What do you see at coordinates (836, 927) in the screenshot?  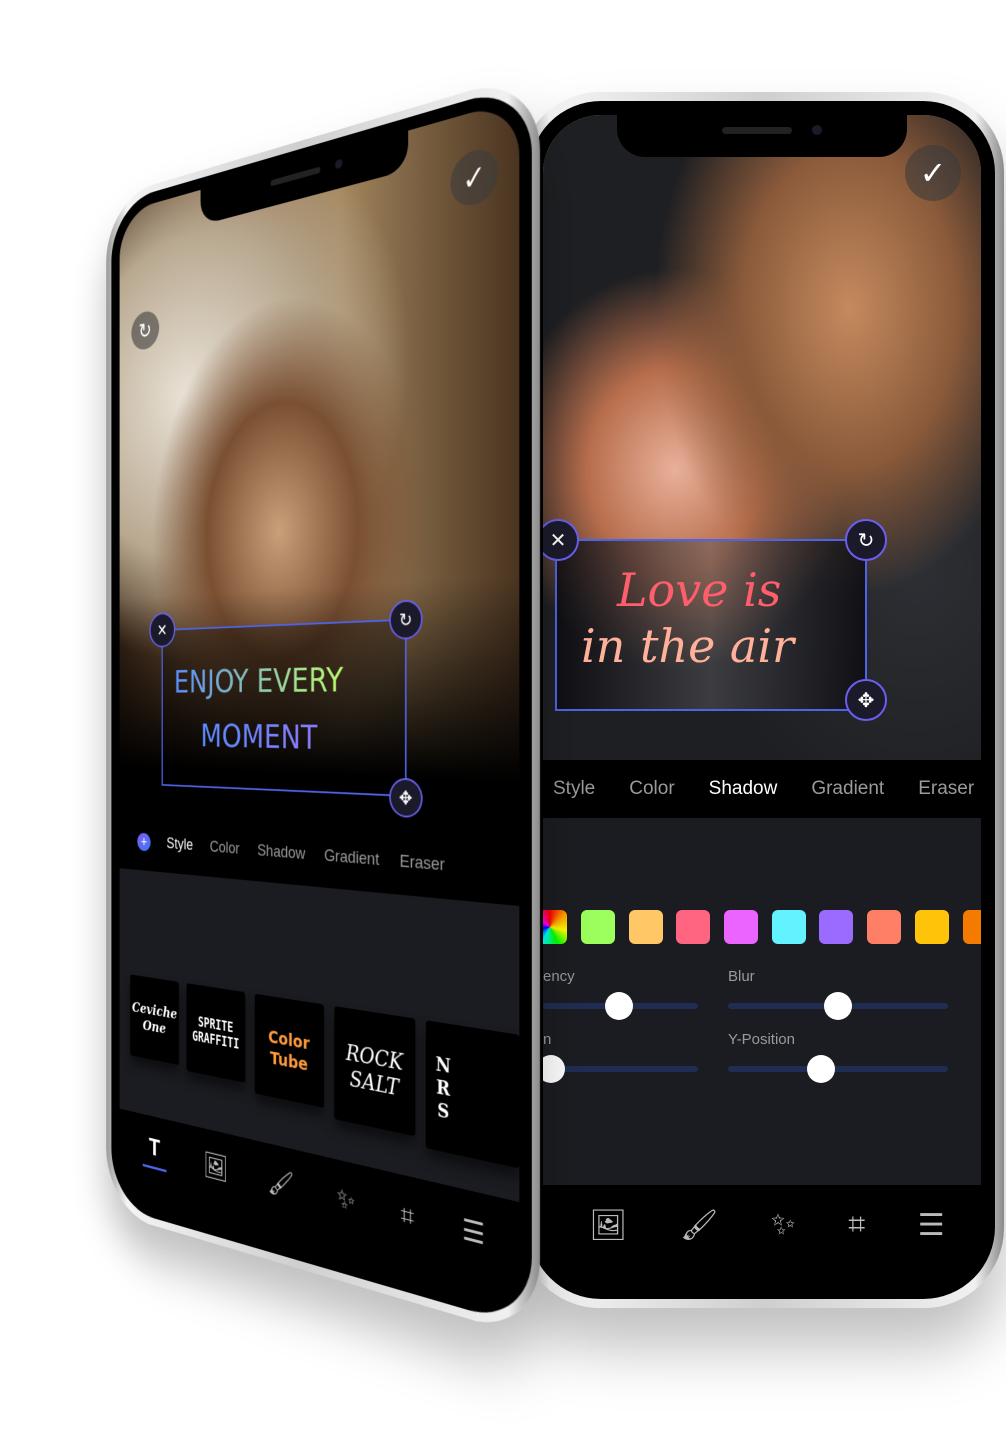 I see `swatch-purple` at bounding box center [836, 927].